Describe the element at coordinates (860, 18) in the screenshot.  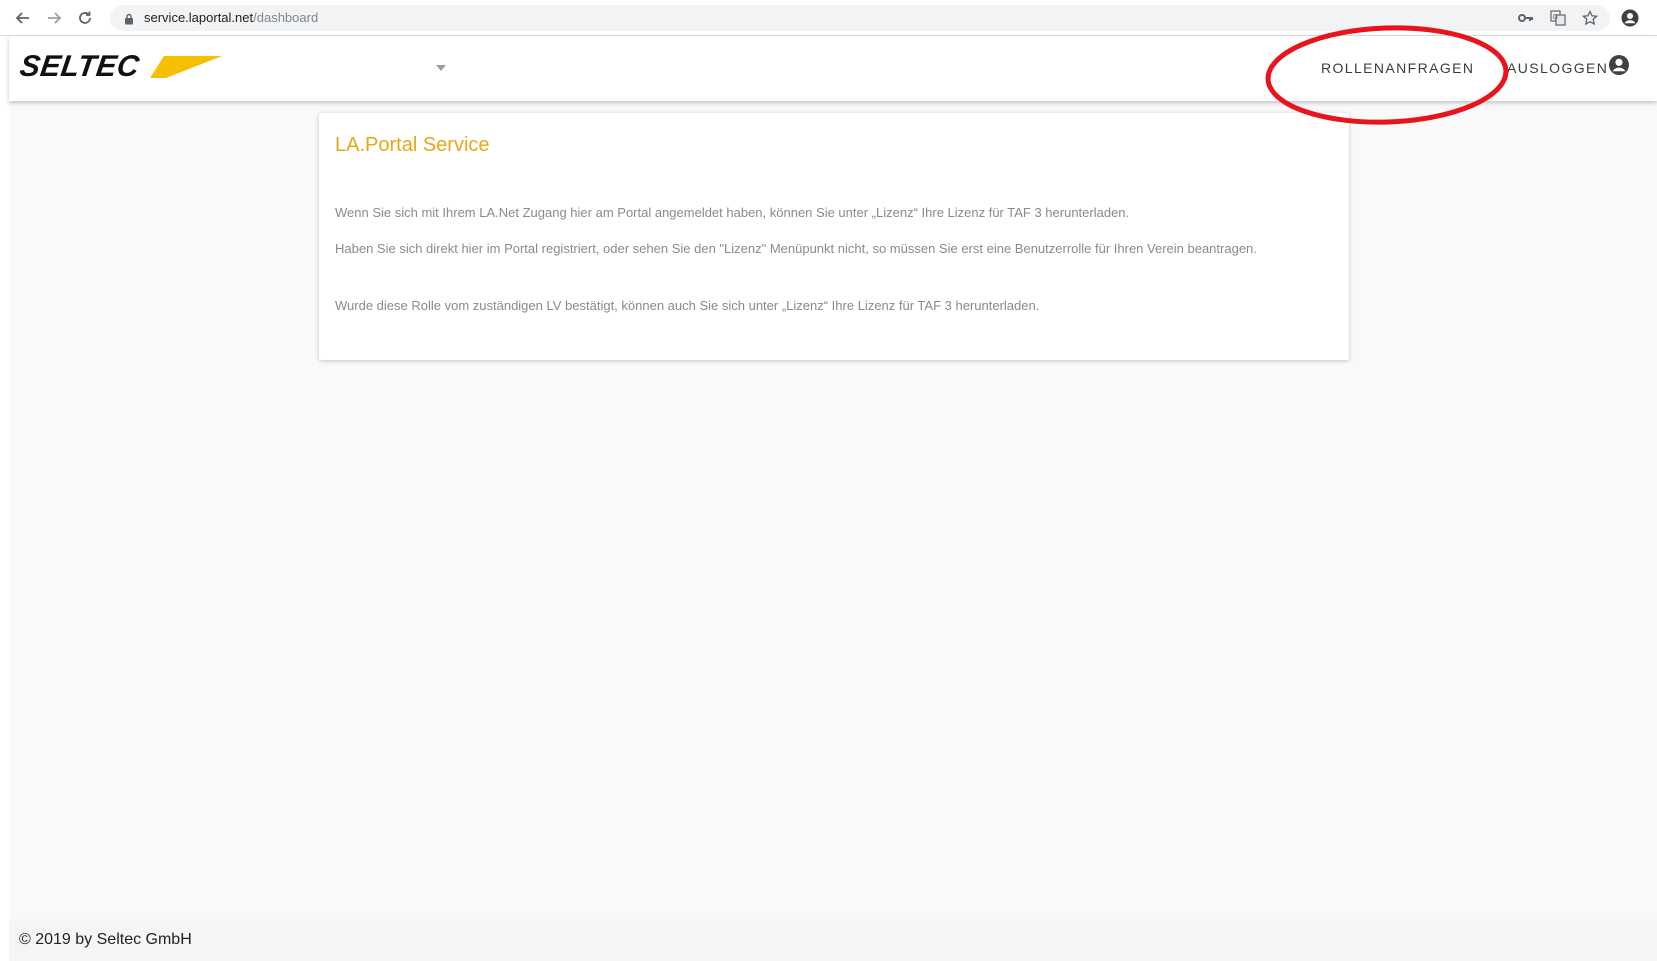
I see `address-bar: service.laportal.net/dashboard` at that location.